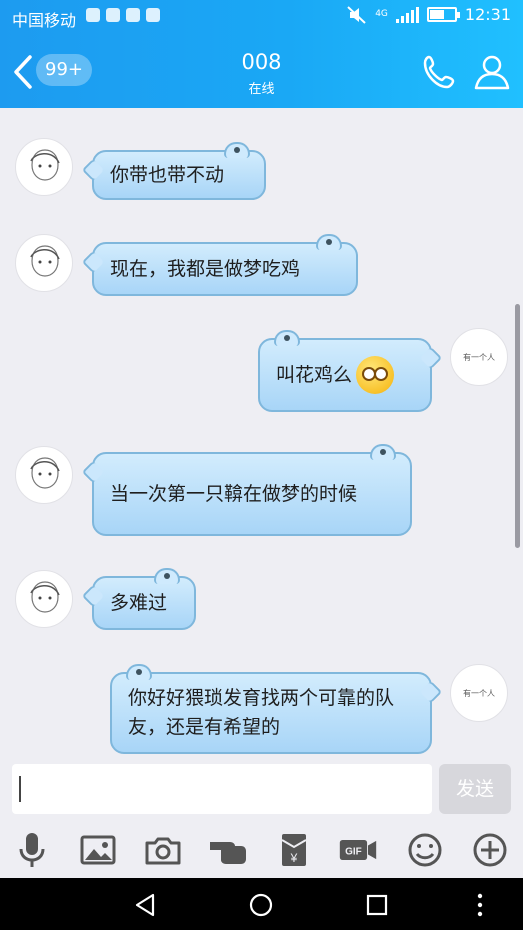 Image resolution: width=523 pixels, height=930 pixels. What do you see at coordinates (492, 72) in the screenshot?
I see `profile-icon` at bounding box center [492, 72].